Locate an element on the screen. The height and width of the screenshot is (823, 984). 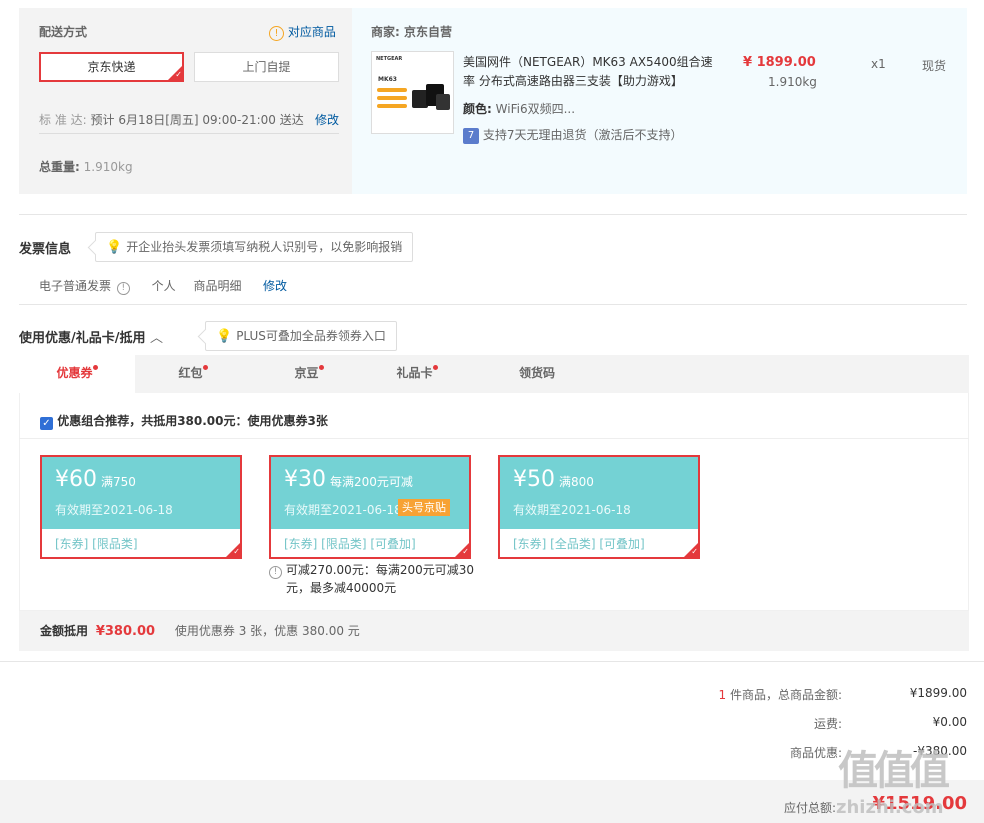
invoice-modify-link: 修改 is located at coordinates (275, 285).